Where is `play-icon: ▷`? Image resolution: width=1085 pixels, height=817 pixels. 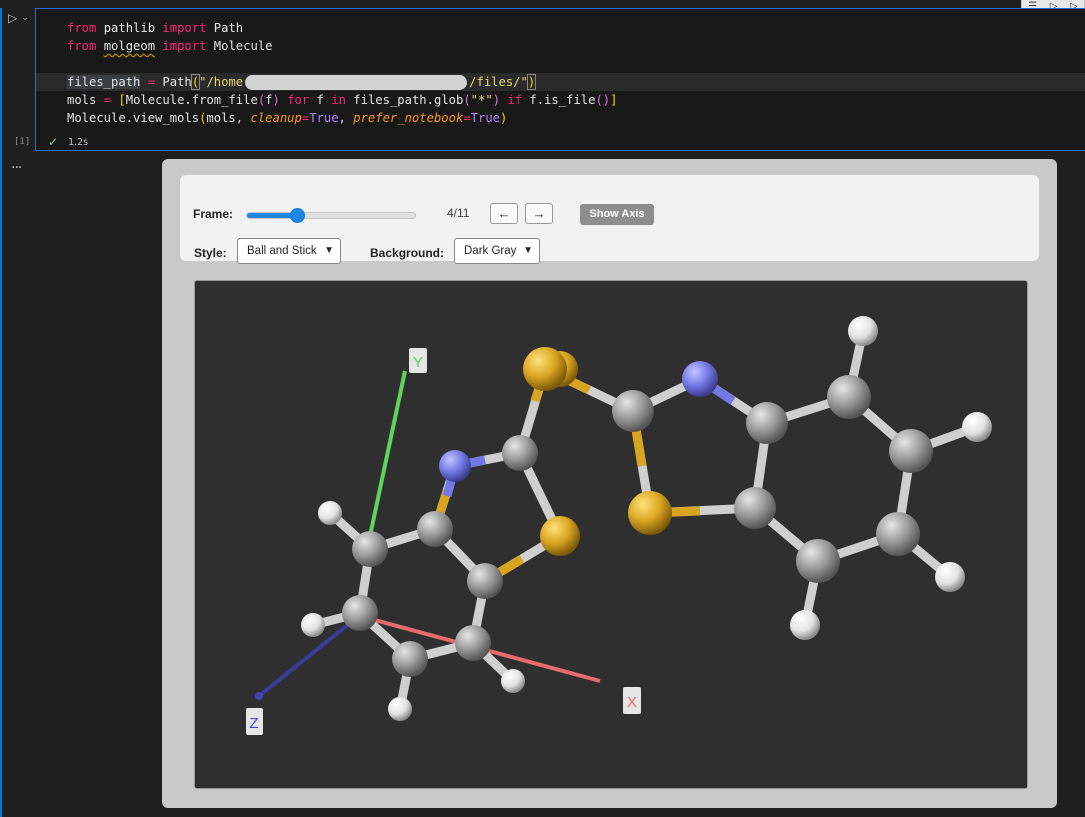
play-icon: ▷ is located at coordinates (12, 18).